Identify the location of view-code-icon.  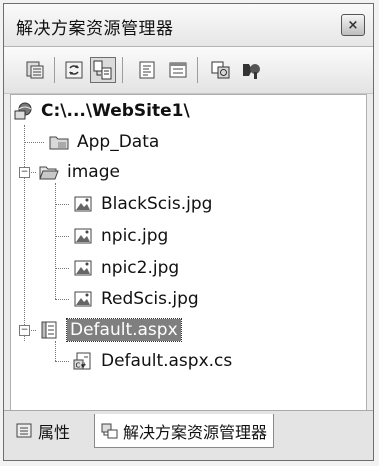
(147, 70).